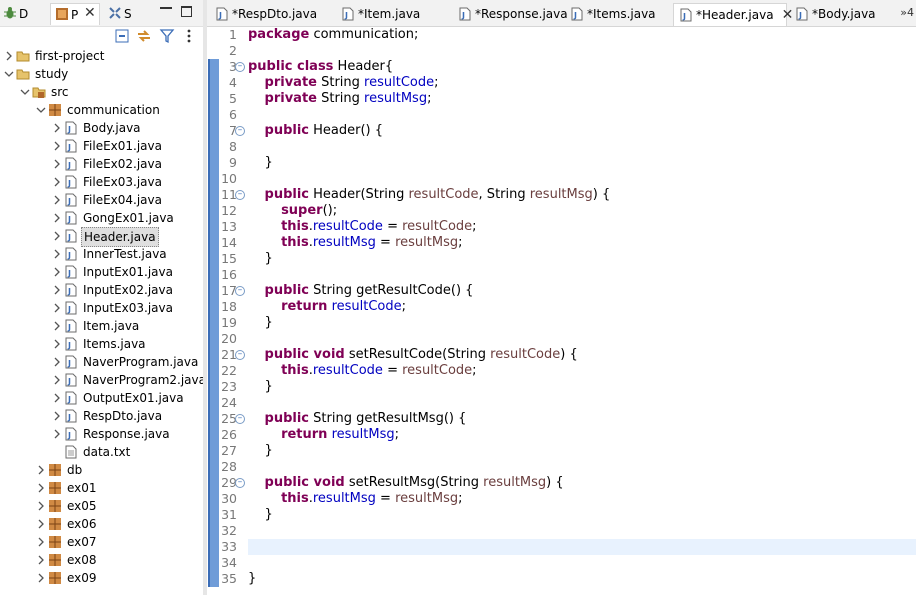 The height and width of the screenshot is (595, 916). Describe the element at coordinates (101, 488) in the screenshot. I see `tree-item: ex01` at that location.